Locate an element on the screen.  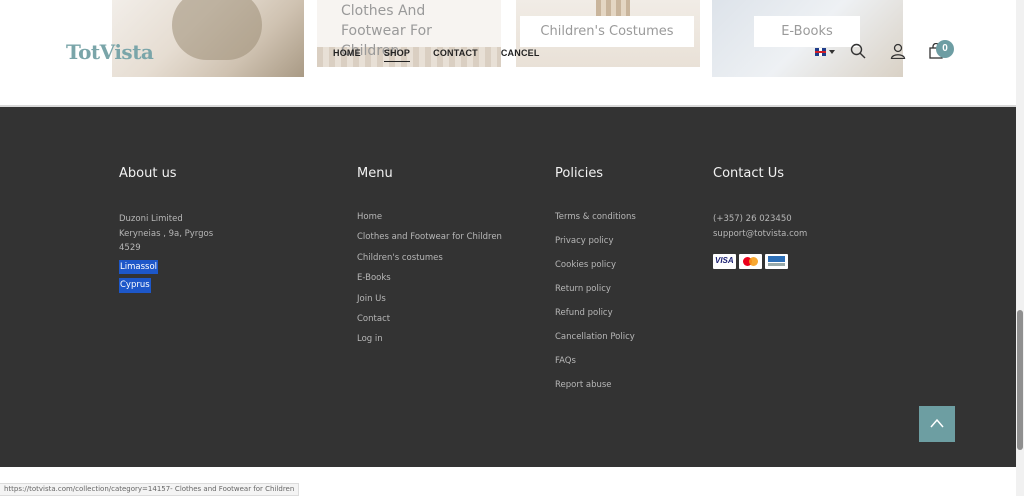
footer-menu-link-clothes: Clothes and Footwear for Children is located at coordinates (429, 237).